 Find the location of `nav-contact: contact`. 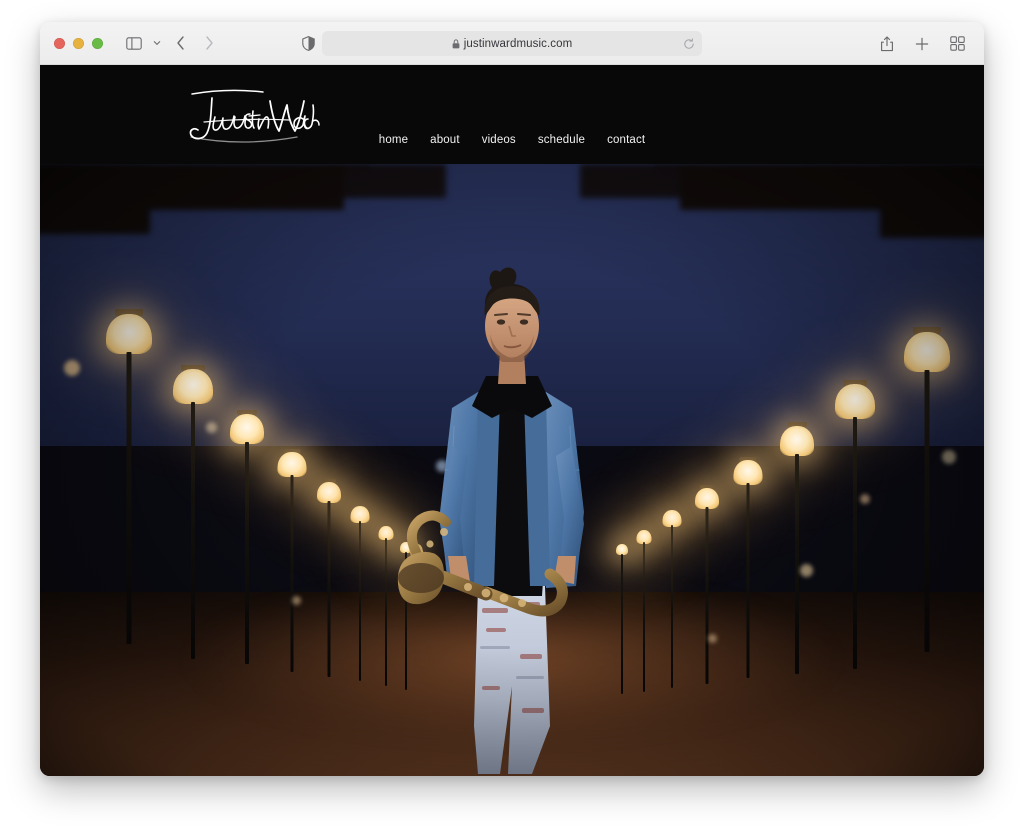

nav-contact: contact is located at coordinates (626, 140).